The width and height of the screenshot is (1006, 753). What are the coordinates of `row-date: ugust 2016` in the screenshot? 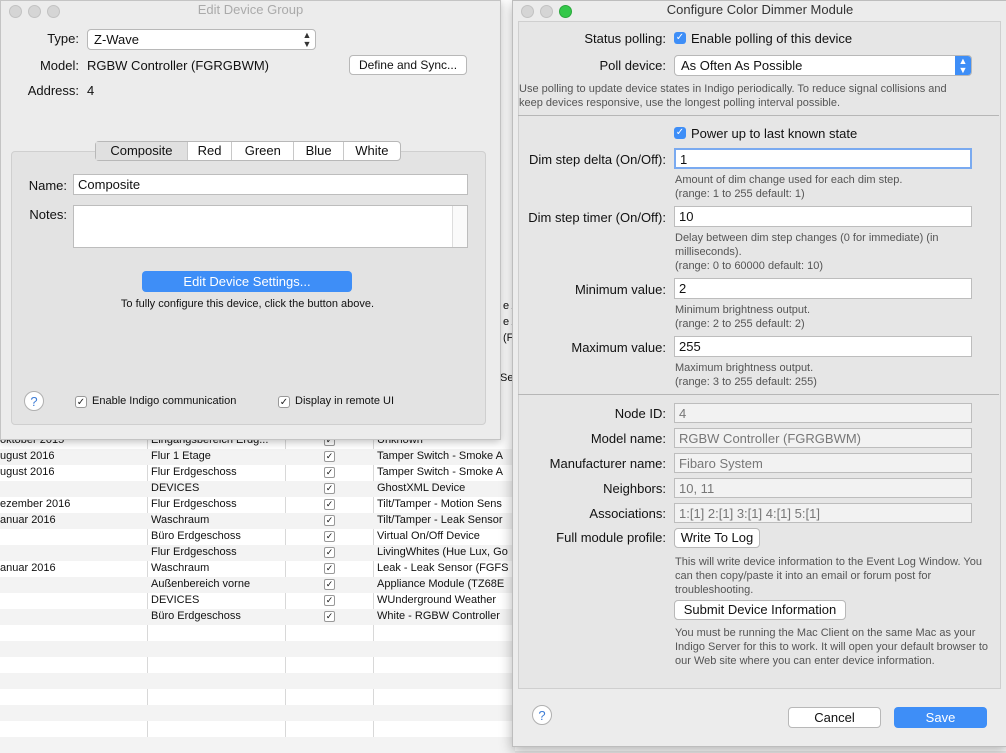 It's located at (27, 456).